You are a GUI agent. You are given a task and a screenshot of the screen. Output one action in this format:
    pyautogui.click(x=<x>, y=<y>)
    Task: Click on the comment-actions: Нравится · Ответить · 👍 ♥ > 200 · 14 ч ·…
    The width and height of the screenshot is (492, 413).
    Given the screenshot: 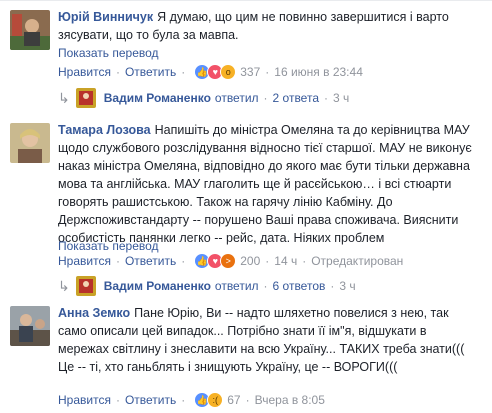 What is the action you would take?
    pyautogui.click(x=230, y=261)
    